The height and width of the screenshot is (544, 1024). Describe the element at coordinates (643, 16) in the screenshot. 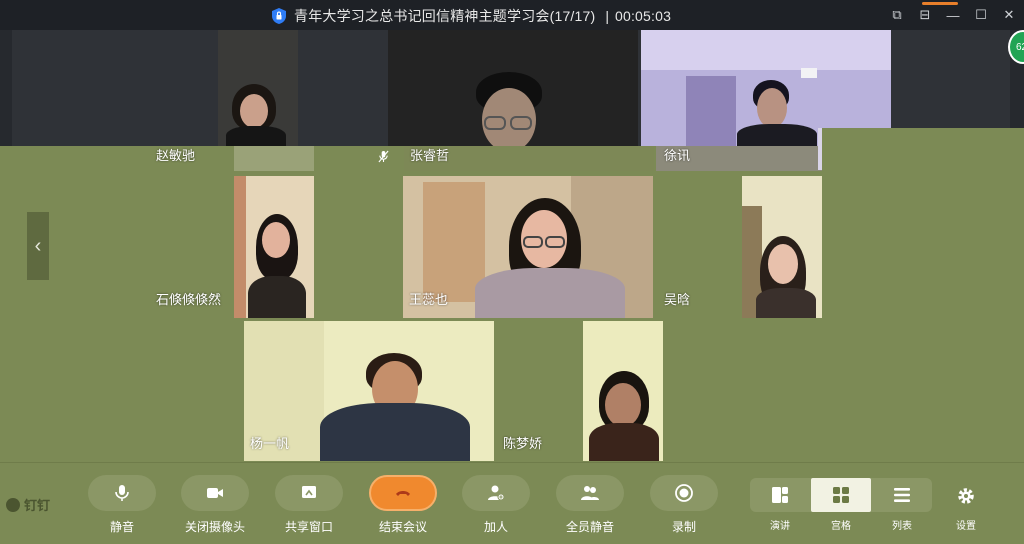

I see `meeting-timer: 00:05:03` at that location.